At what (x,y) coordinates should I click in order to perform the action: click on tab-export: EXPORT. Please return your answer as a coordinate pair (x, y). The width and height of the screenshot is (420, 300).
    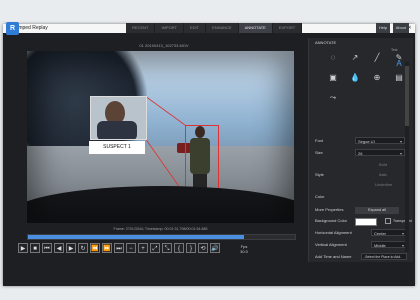
    Looking at the image, I should click on (287, 28).